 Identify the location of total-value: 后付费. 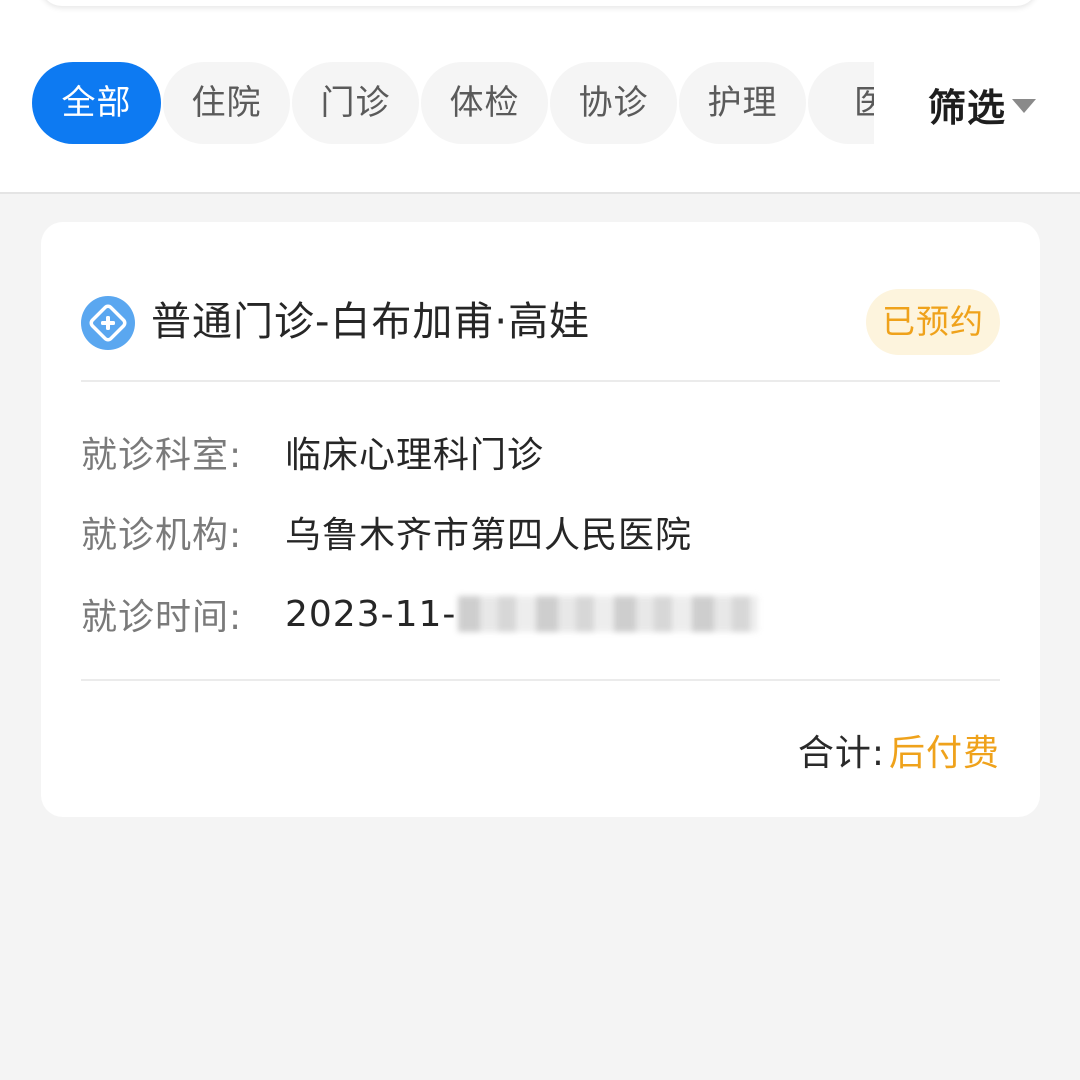
(944, 753).